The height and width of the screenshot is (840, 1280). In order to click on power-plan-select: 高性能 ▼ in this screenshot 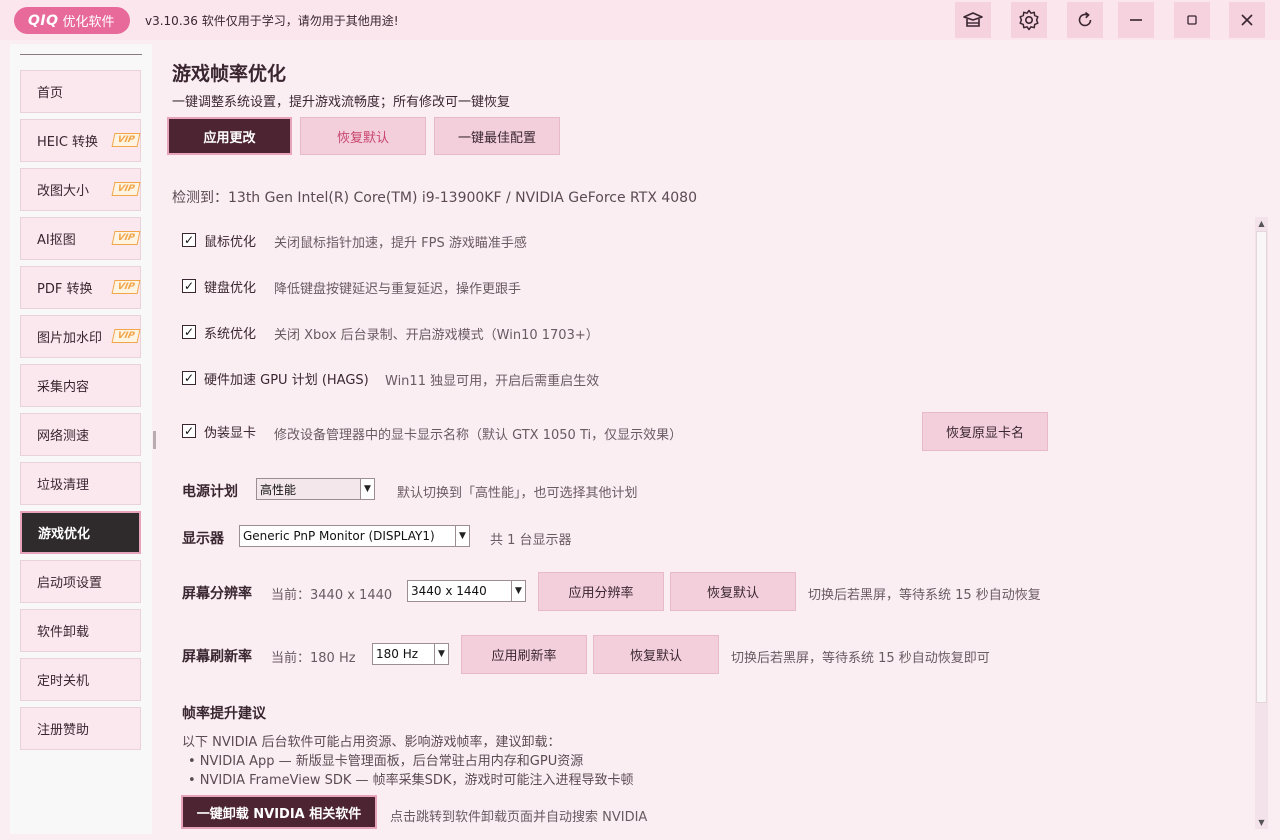, I will do `click(315, 489)`.